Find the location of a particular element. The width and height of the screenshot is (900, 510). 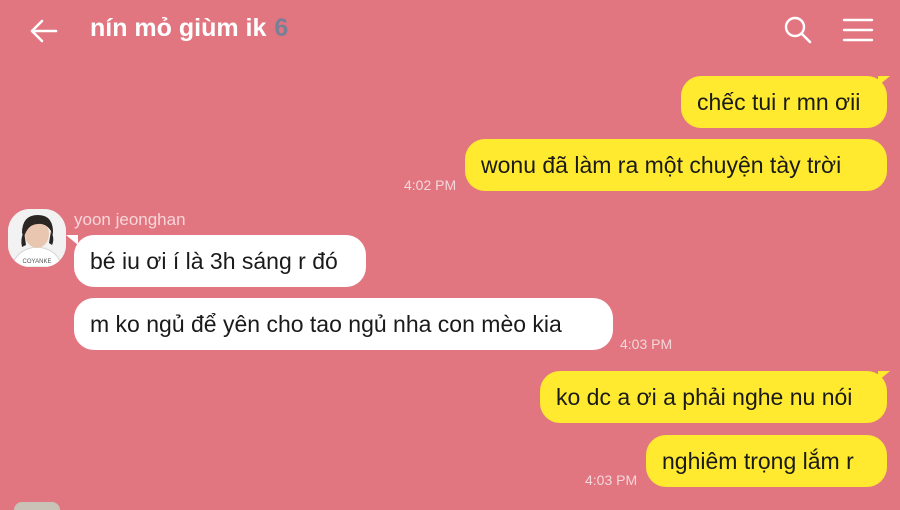

message-text: bé iu ơi í là 3h sáng r đó is located at coordinates (214, 261).